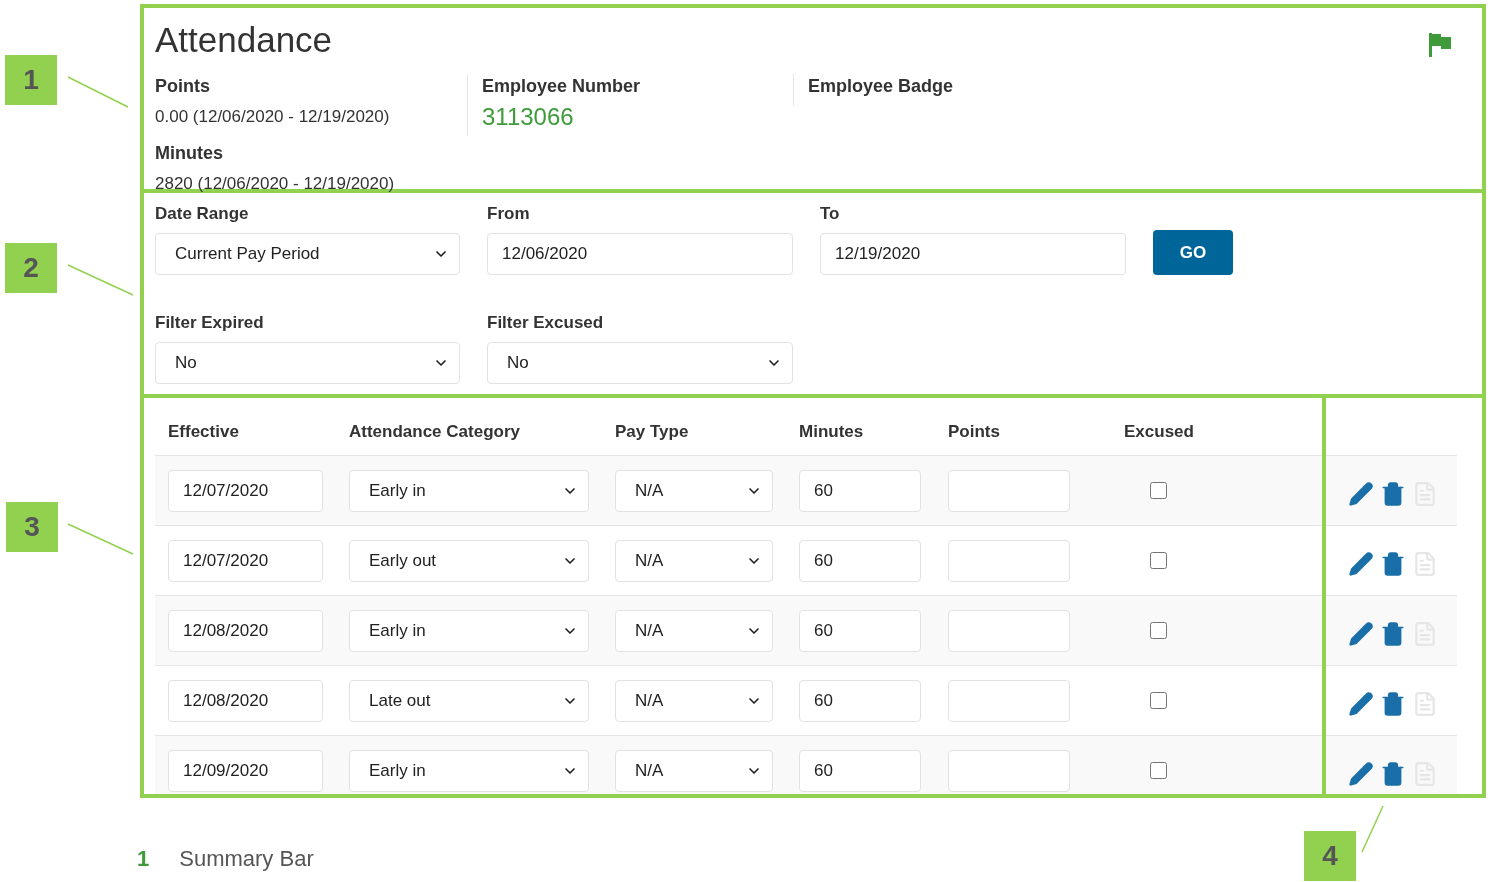 This screenshot has width=1488, height=882. What do you see at coordinates (1440, 45) in the screenshot?
I see `flag-icon` at bounding box center [1440, 45].